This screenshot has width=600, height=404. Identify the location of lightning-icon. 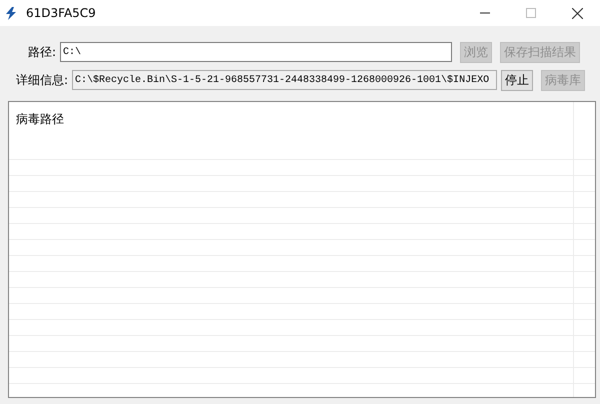
(11, 13).